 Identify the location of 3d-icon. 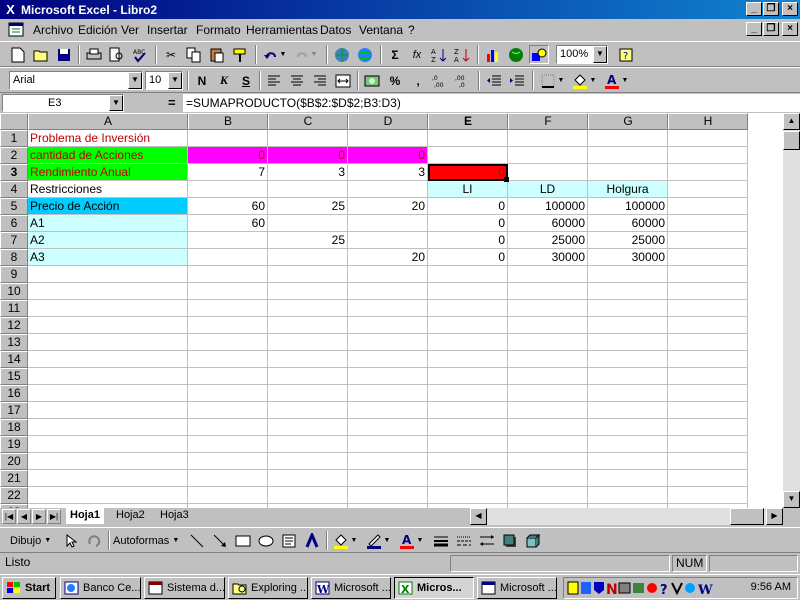
(533, 540).